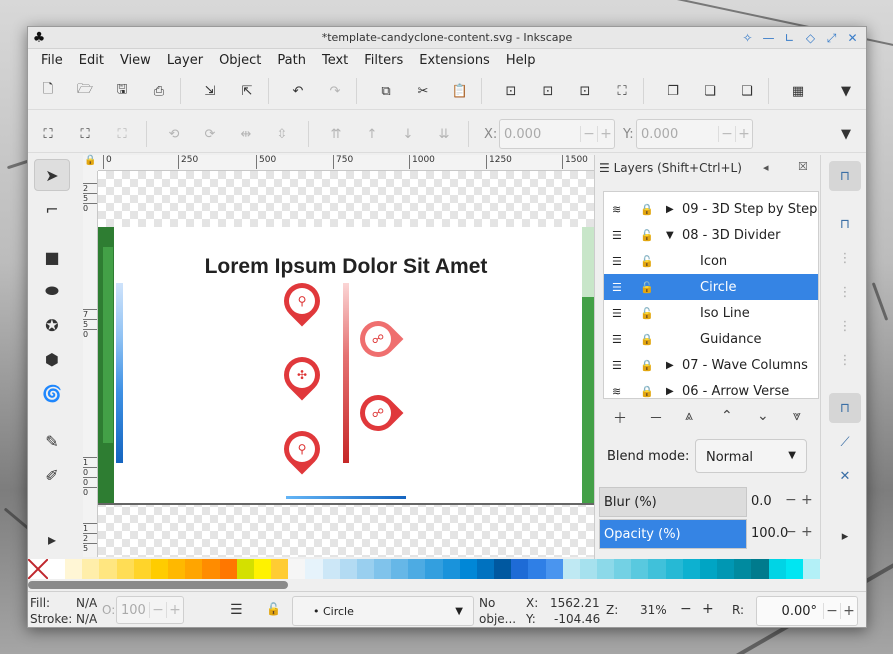  Describe the element at coordinates (807, 611) in the screenshot. I see `rotation-field: 0.00° − +` at that location.